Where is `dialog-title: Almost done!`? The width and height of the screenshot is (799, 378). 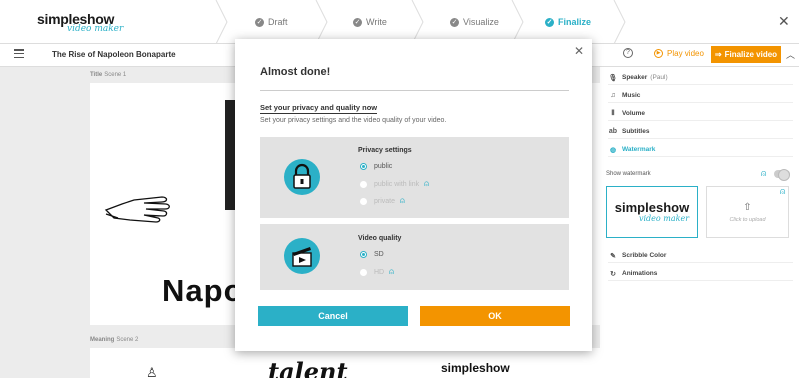
dialog-title: Almost done! is located at coordinates (295, 72).